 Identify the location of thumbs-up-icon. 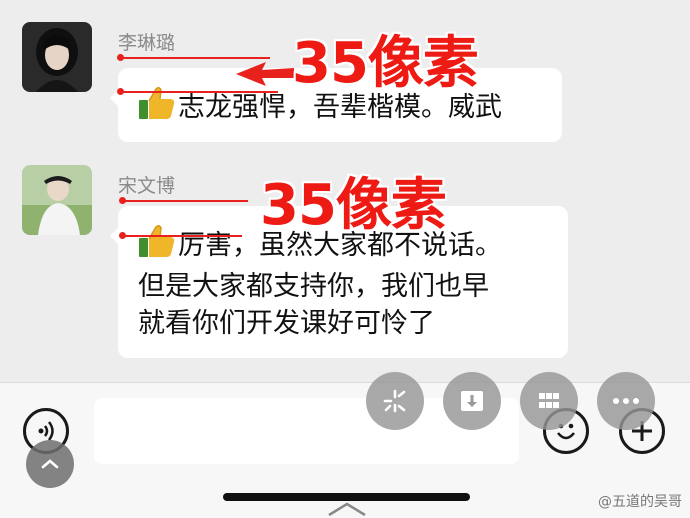
(157, 246).